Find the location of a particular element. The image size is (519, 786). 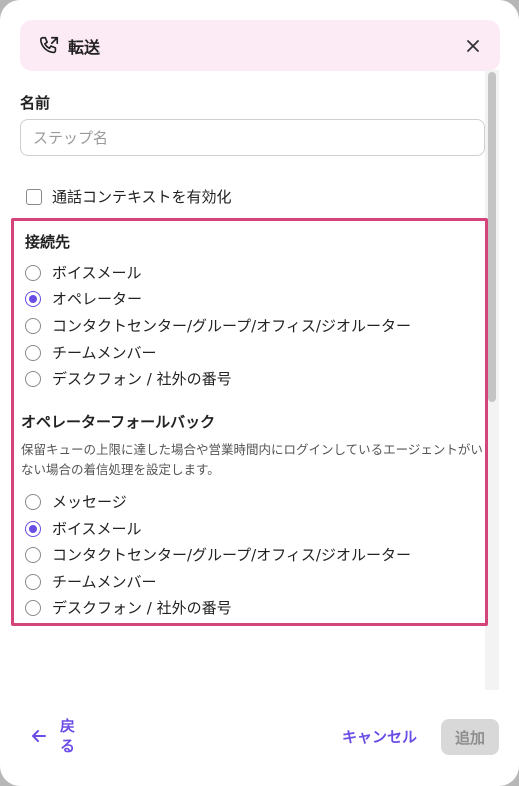

call-context-checkbox-row: 通話コンテキストを有効化 is located at coordinates (129, 196).